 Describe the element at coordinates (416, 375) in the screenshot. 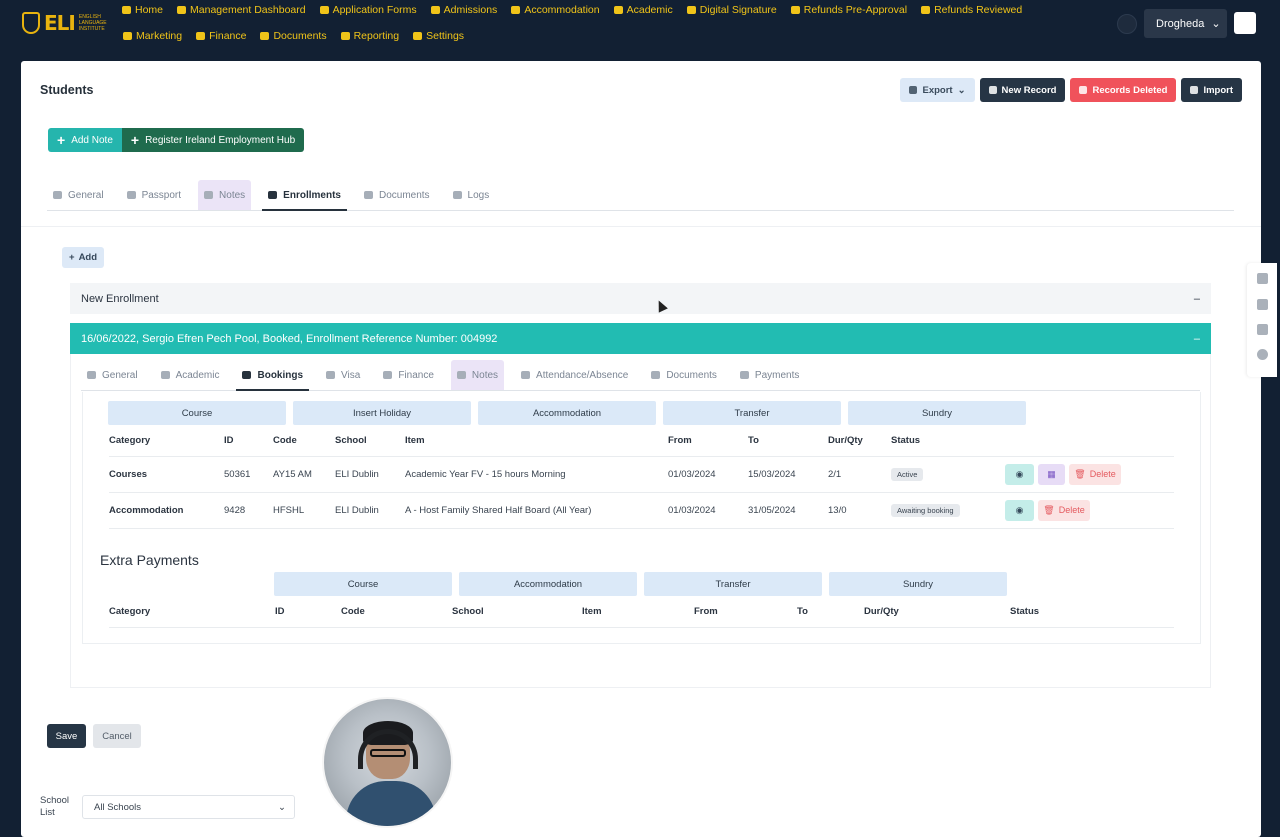

I see `tab-label: Finance` at that location.